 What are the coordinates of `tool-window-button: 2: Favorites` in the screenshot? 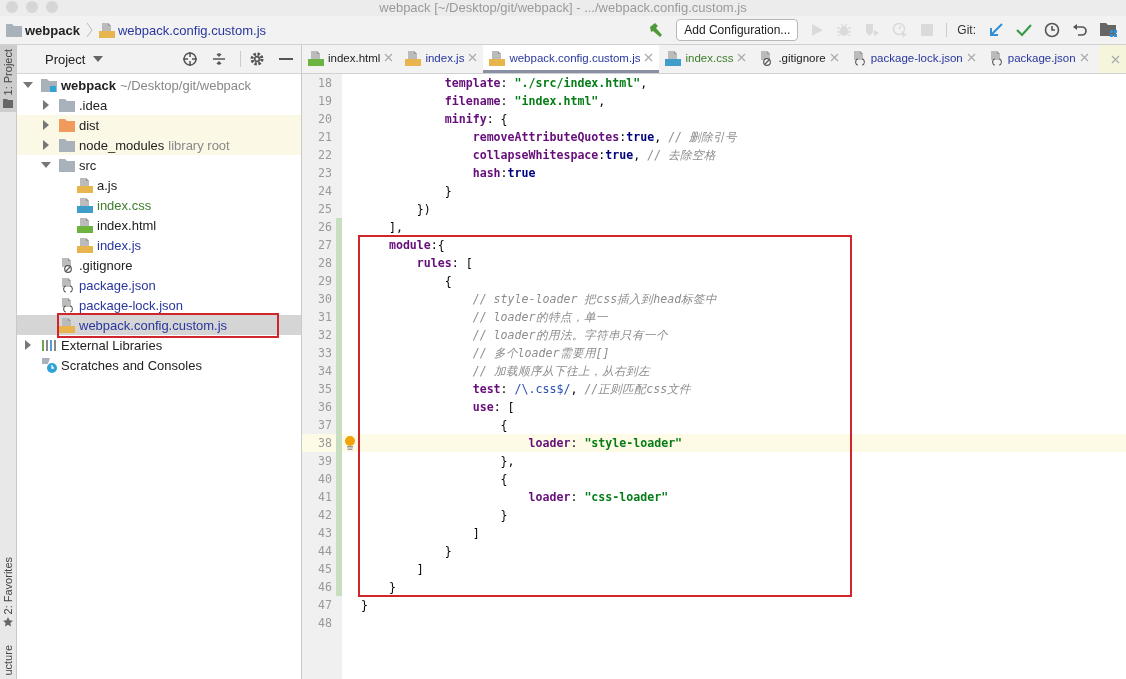 It's located at (8, 592).